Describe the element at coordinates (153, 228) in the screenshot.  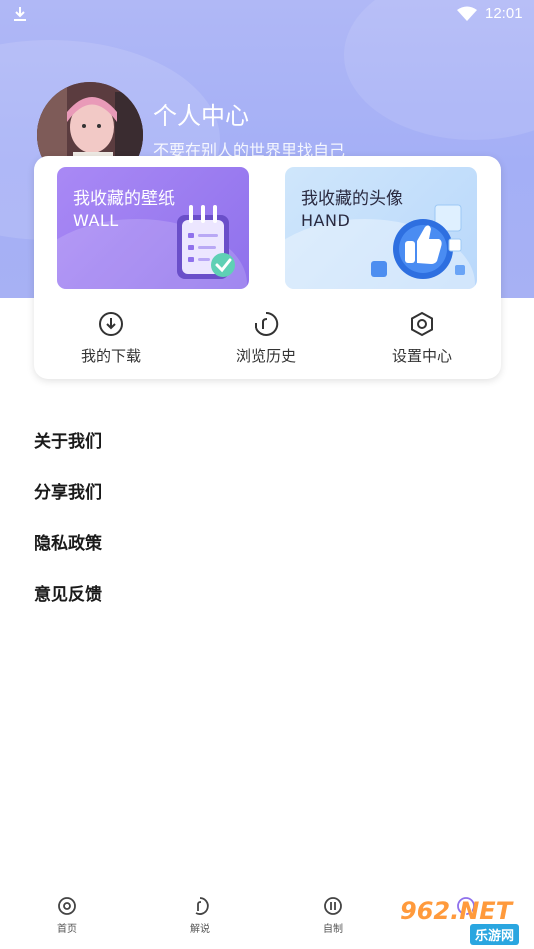
I see `favorite-wallpapers-tile: 我收藏的壁纸 WALL` at that location.